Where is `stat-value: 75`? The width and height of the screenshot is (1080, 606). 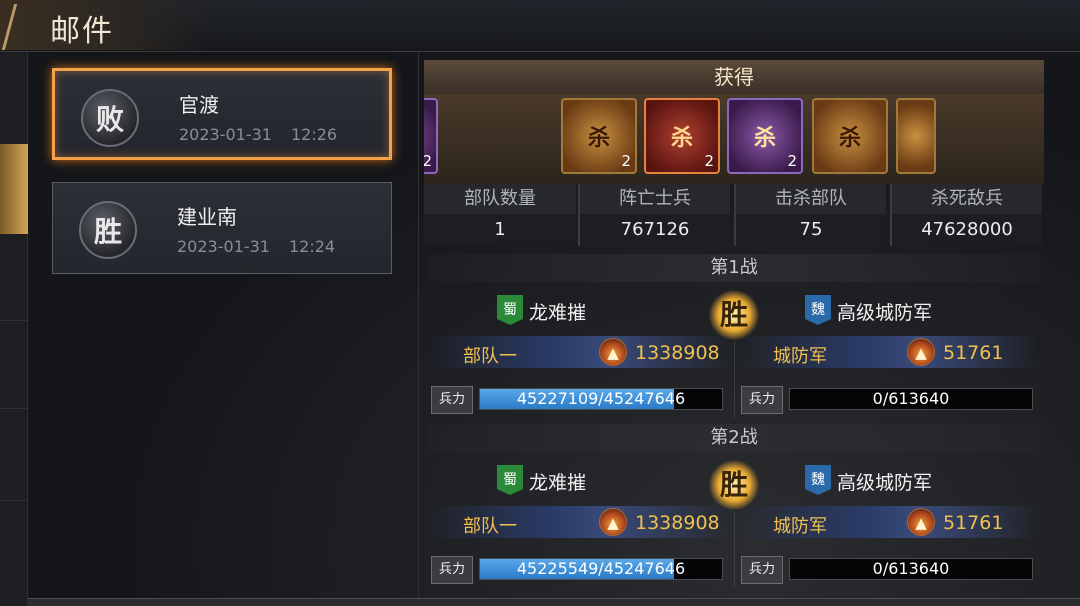
stat-value: 75 is located at coordinates (811, 230).